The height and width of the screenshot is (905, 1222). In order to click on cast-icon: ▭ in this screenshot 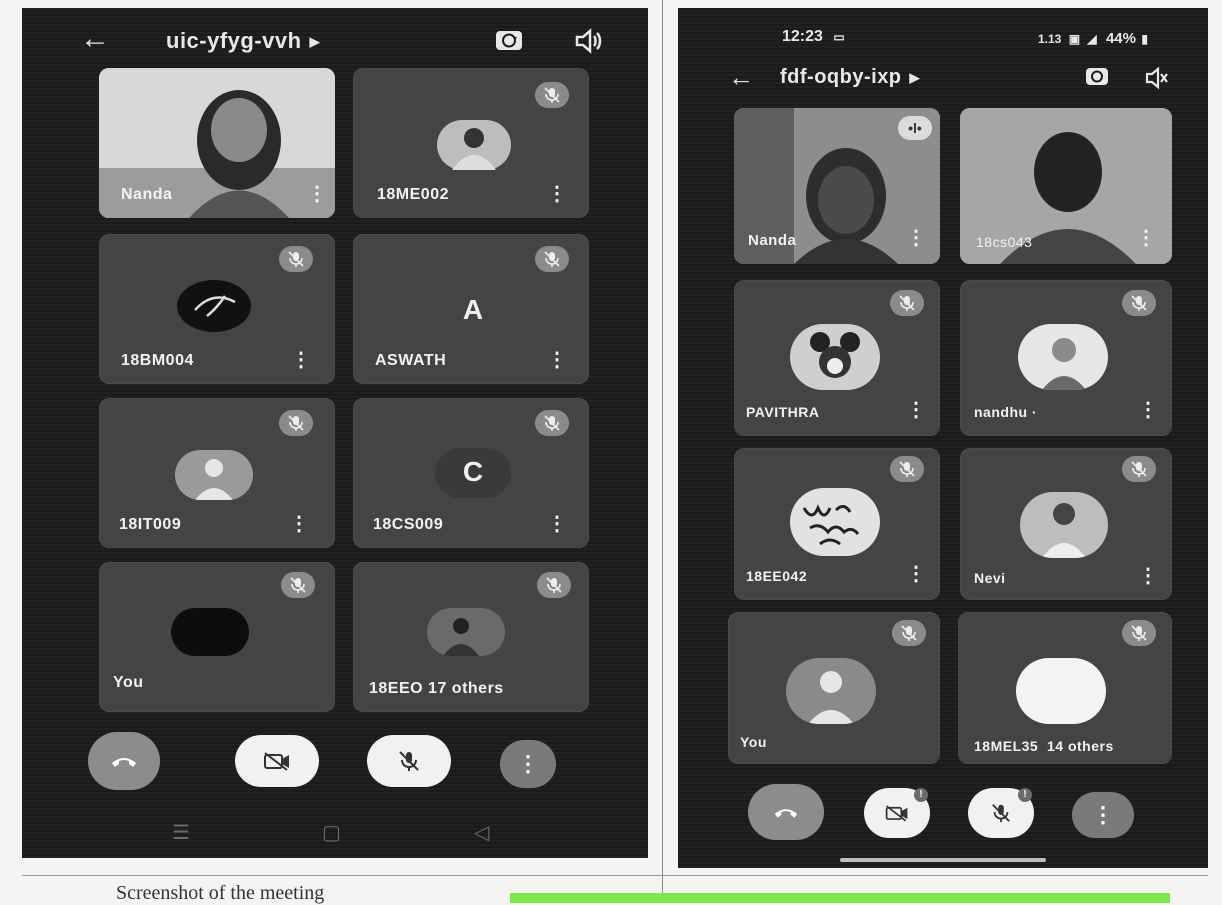, I will do `click(839, 37)`.